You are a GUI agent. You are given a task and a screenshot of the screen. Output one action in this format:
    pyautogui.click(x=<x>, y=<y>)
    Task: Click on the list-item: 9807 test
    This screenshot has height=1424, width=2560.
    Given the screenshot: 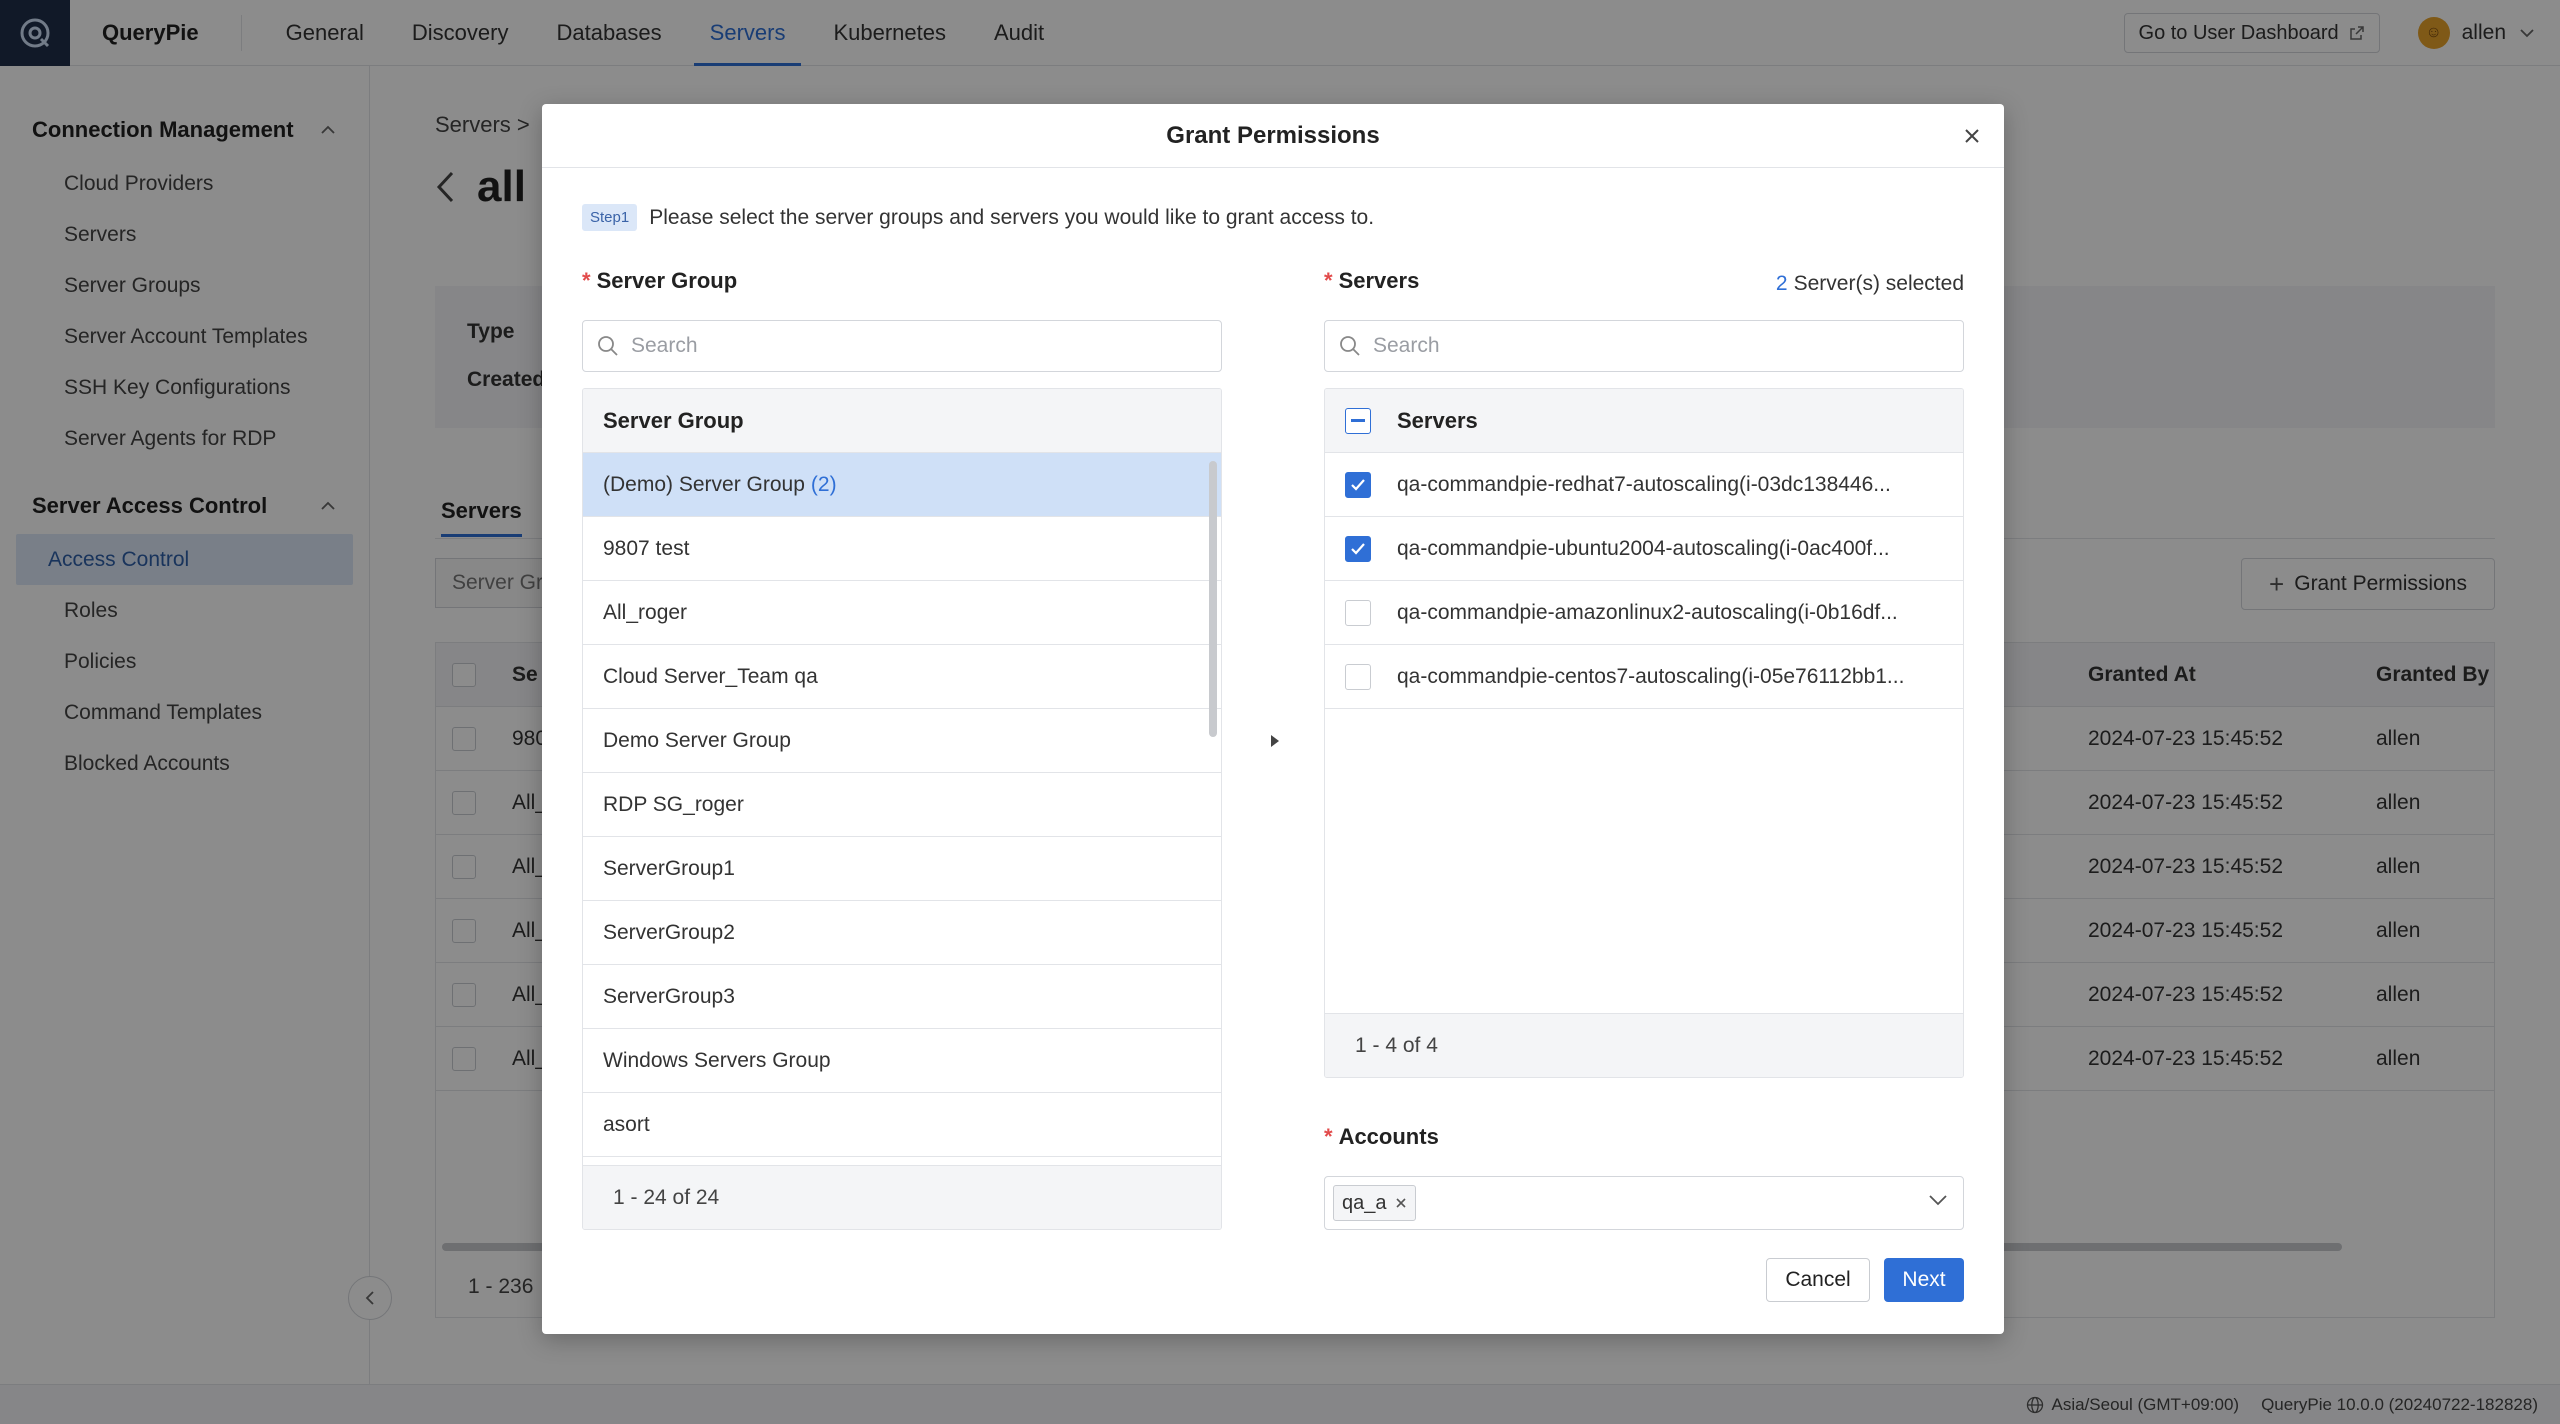 What is the action you would take?
    pyautogui.click(x=902, y=549)
    